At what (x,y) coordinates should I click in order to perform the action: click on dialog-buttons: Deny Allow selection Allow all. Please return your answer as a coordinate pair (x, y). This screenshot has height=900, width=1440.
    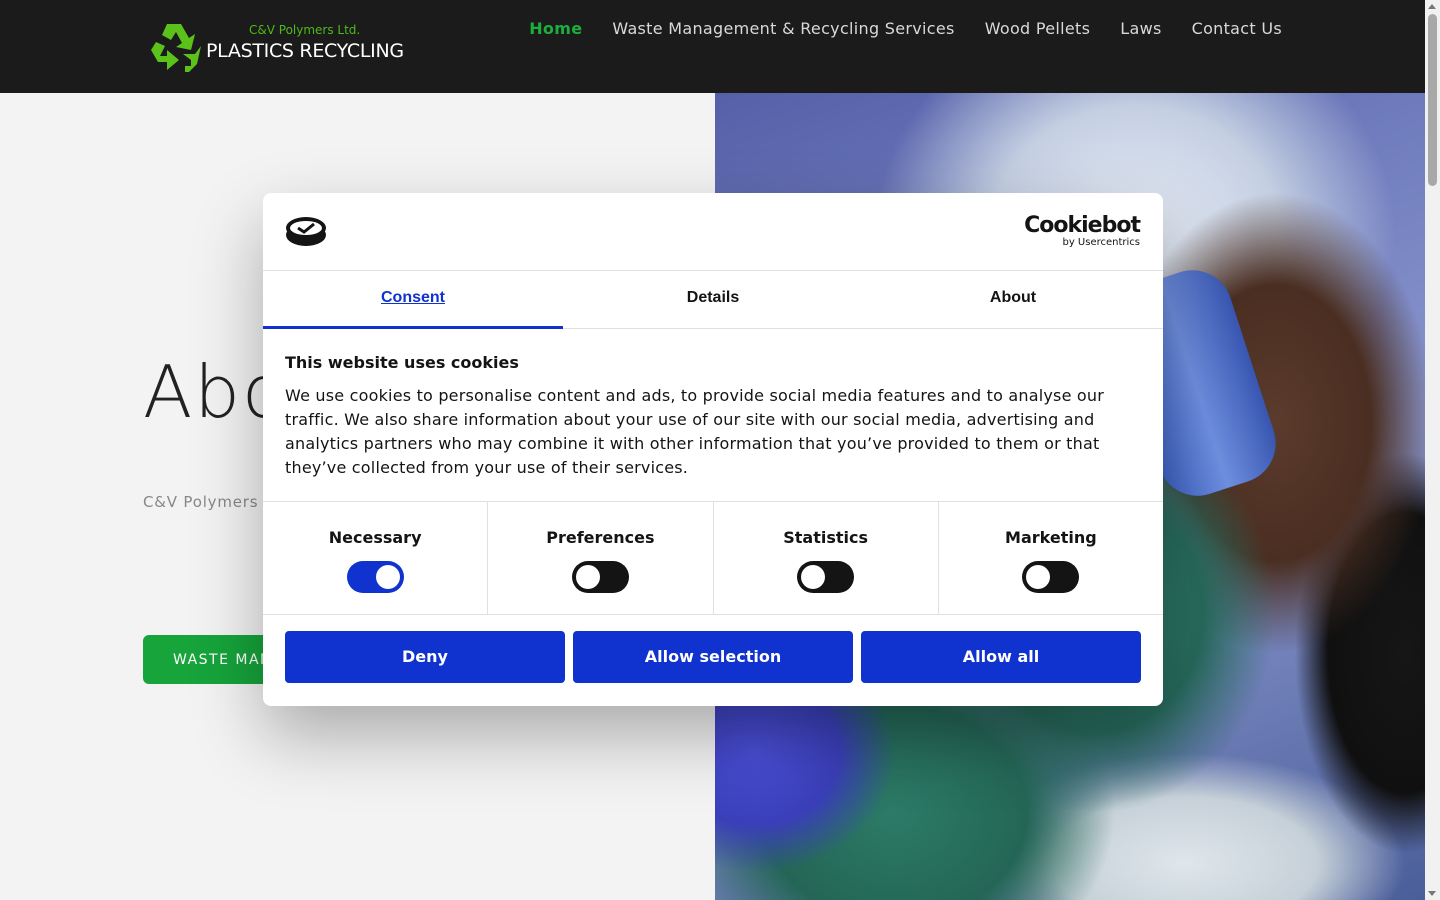
    Looking at the image, I should click on (713, 657).